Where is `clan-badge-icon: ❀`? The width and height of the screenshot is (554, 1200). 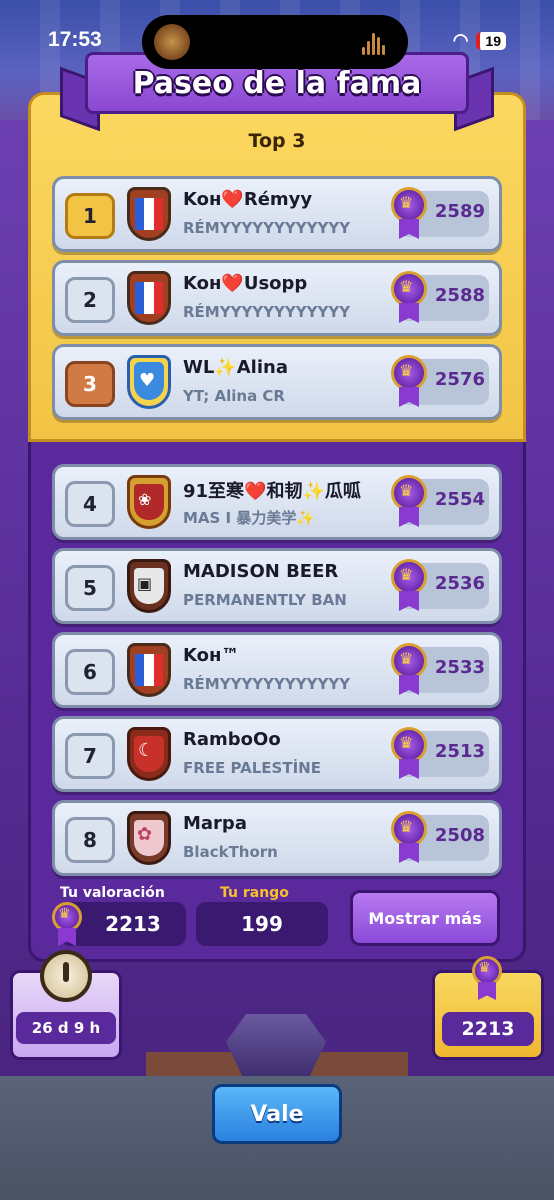 clan-badge-icon: ❀ is located at coordinates (149, 502).